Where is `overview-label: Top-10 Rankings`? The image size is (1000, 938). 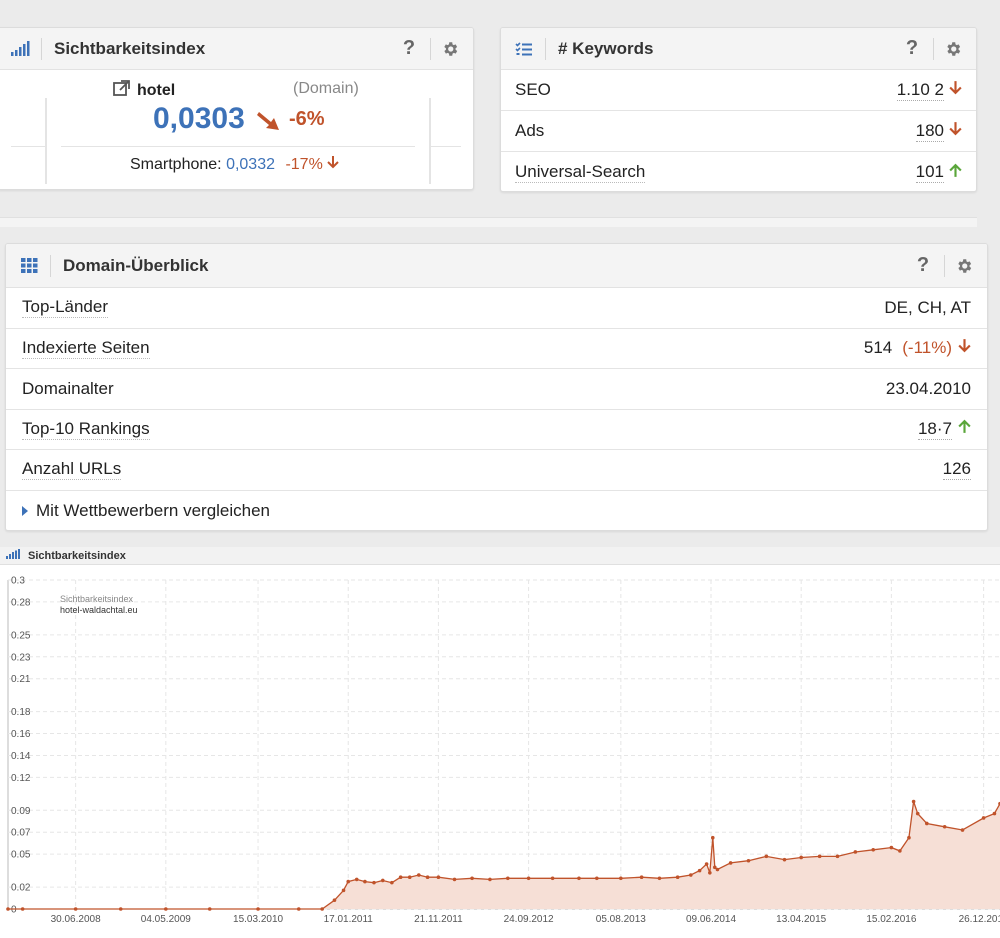 overview-label: Top-10 Rankings is located at coordinates (86, 429).